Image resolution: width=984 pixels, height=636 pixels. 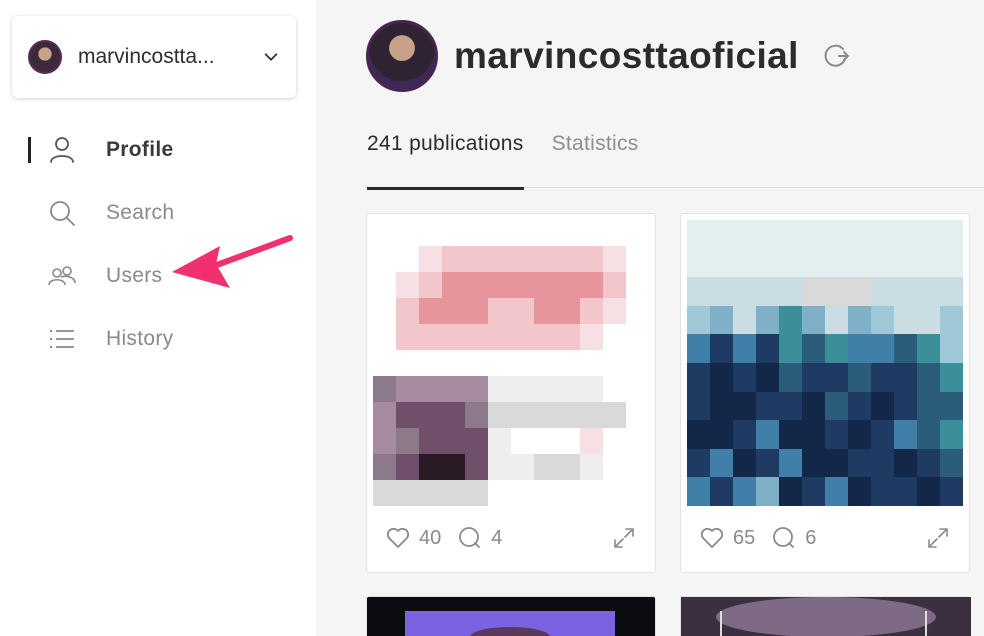 I want to click on sidebar-item-profile: Profile, so click(x=158, y=149).